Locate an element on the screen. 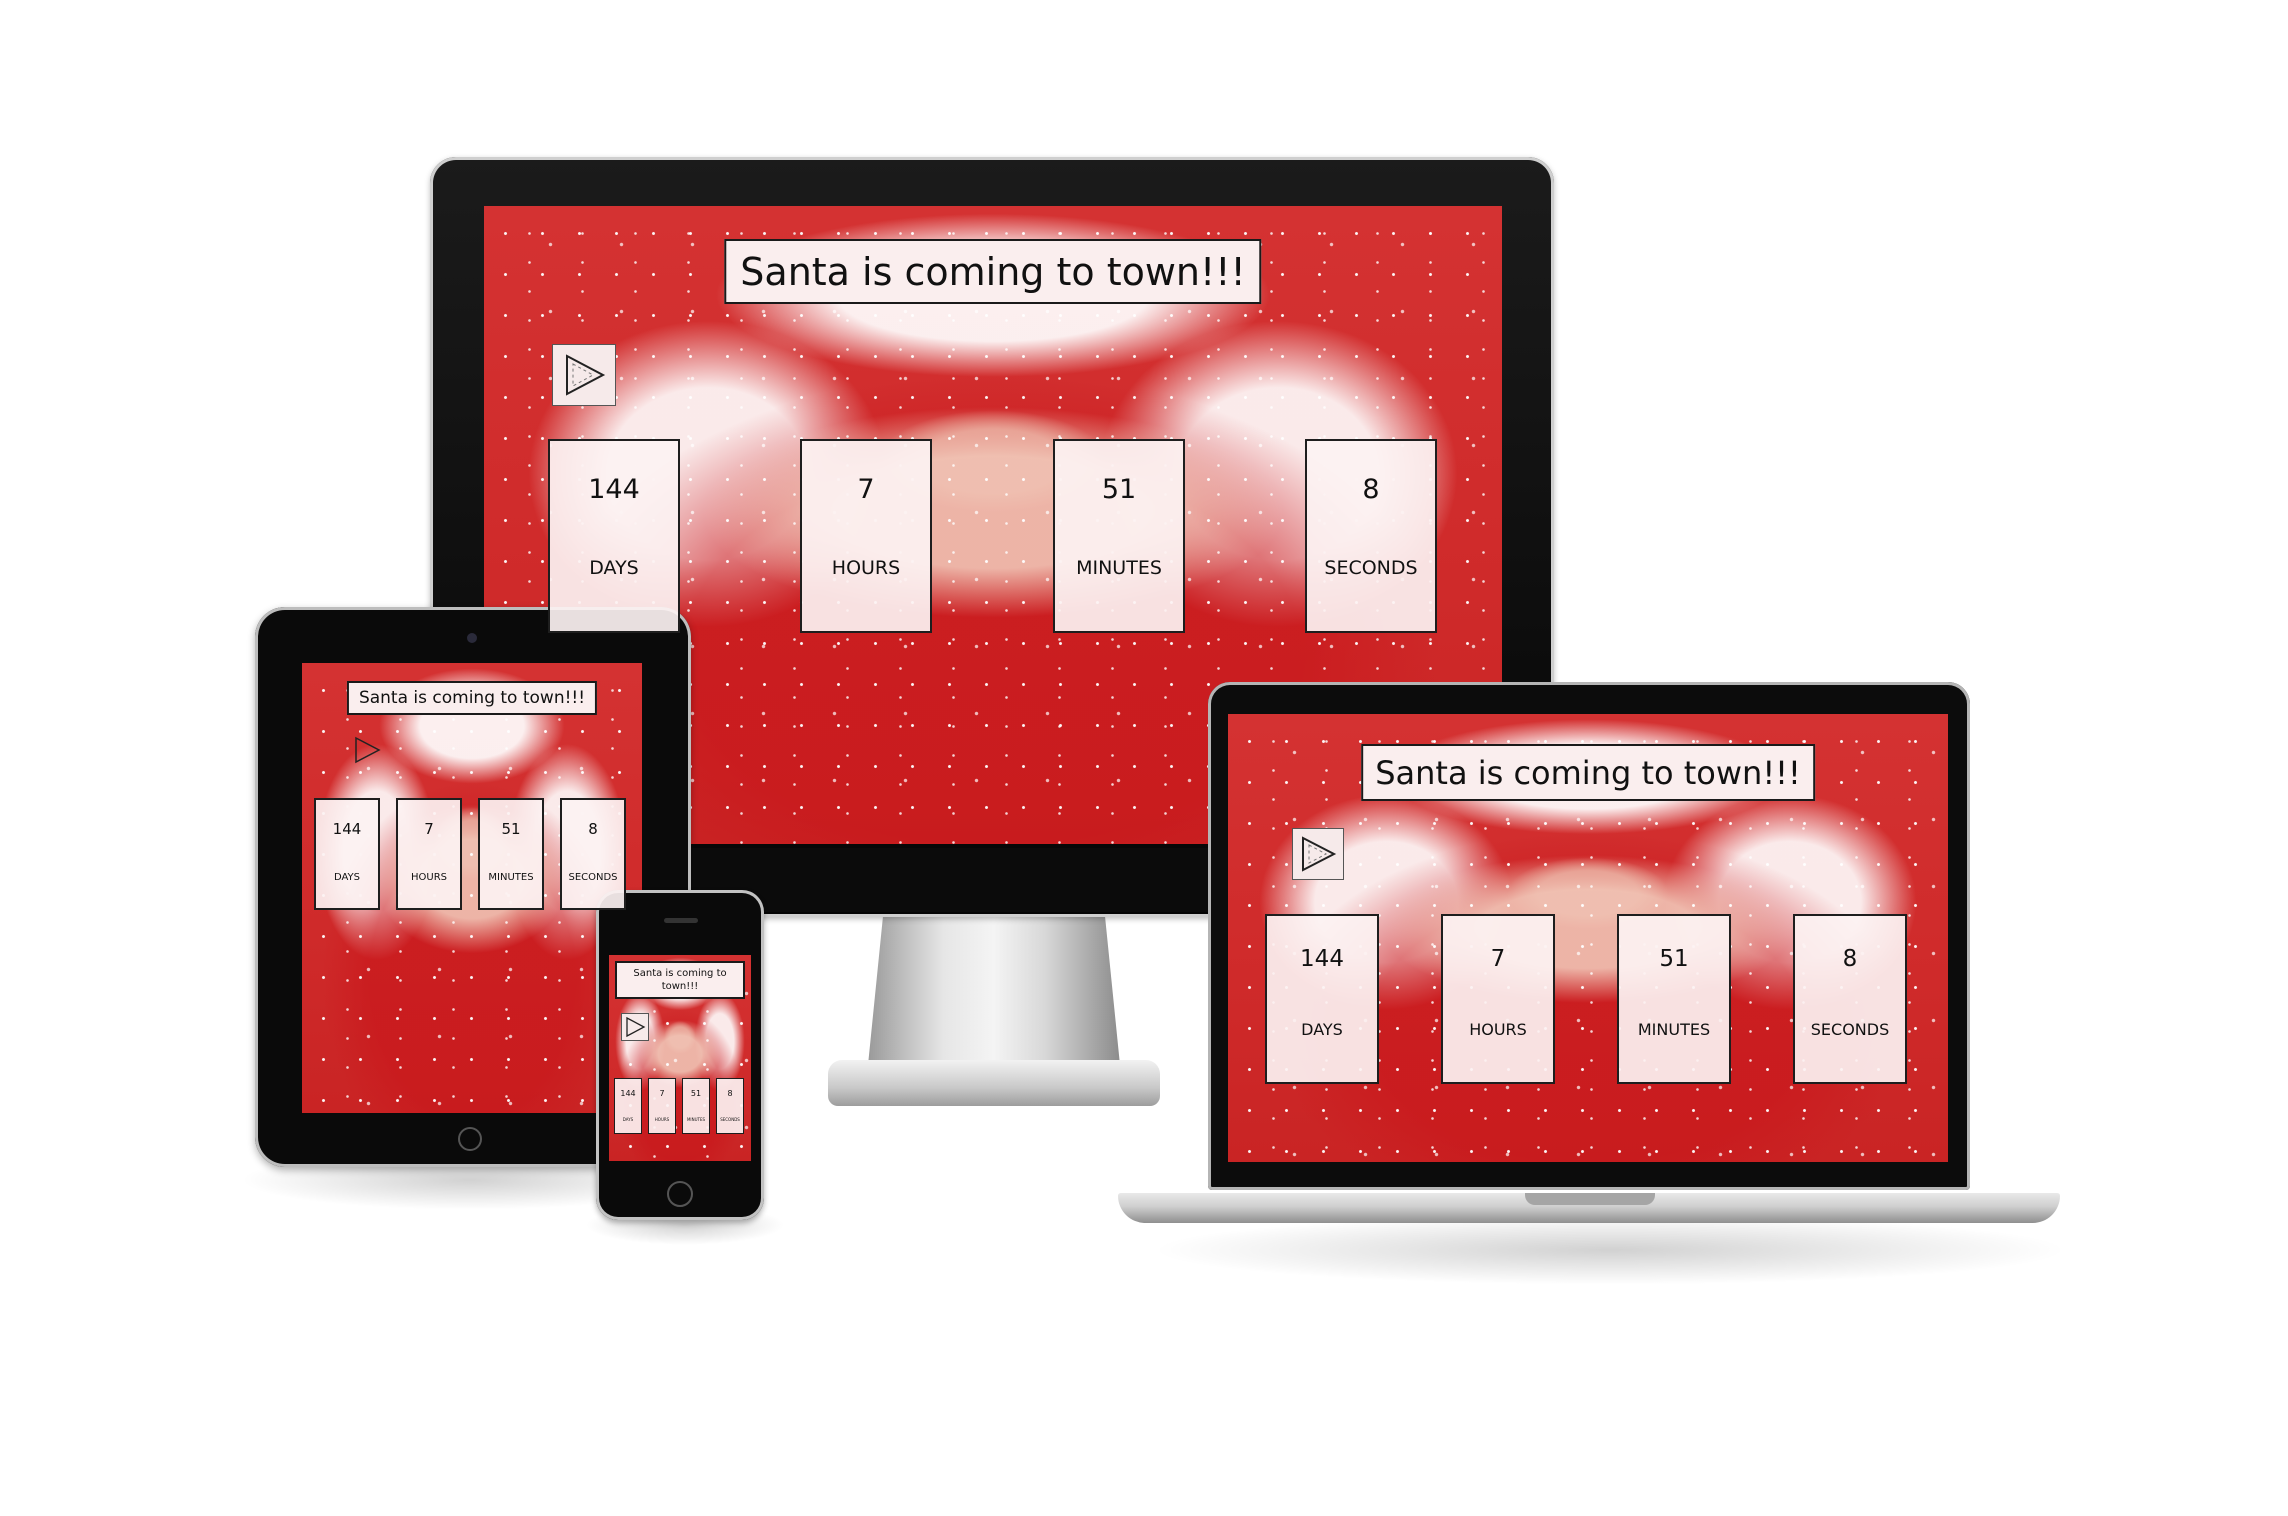  monitor-stand-base is located at coordinates (994, 1083).